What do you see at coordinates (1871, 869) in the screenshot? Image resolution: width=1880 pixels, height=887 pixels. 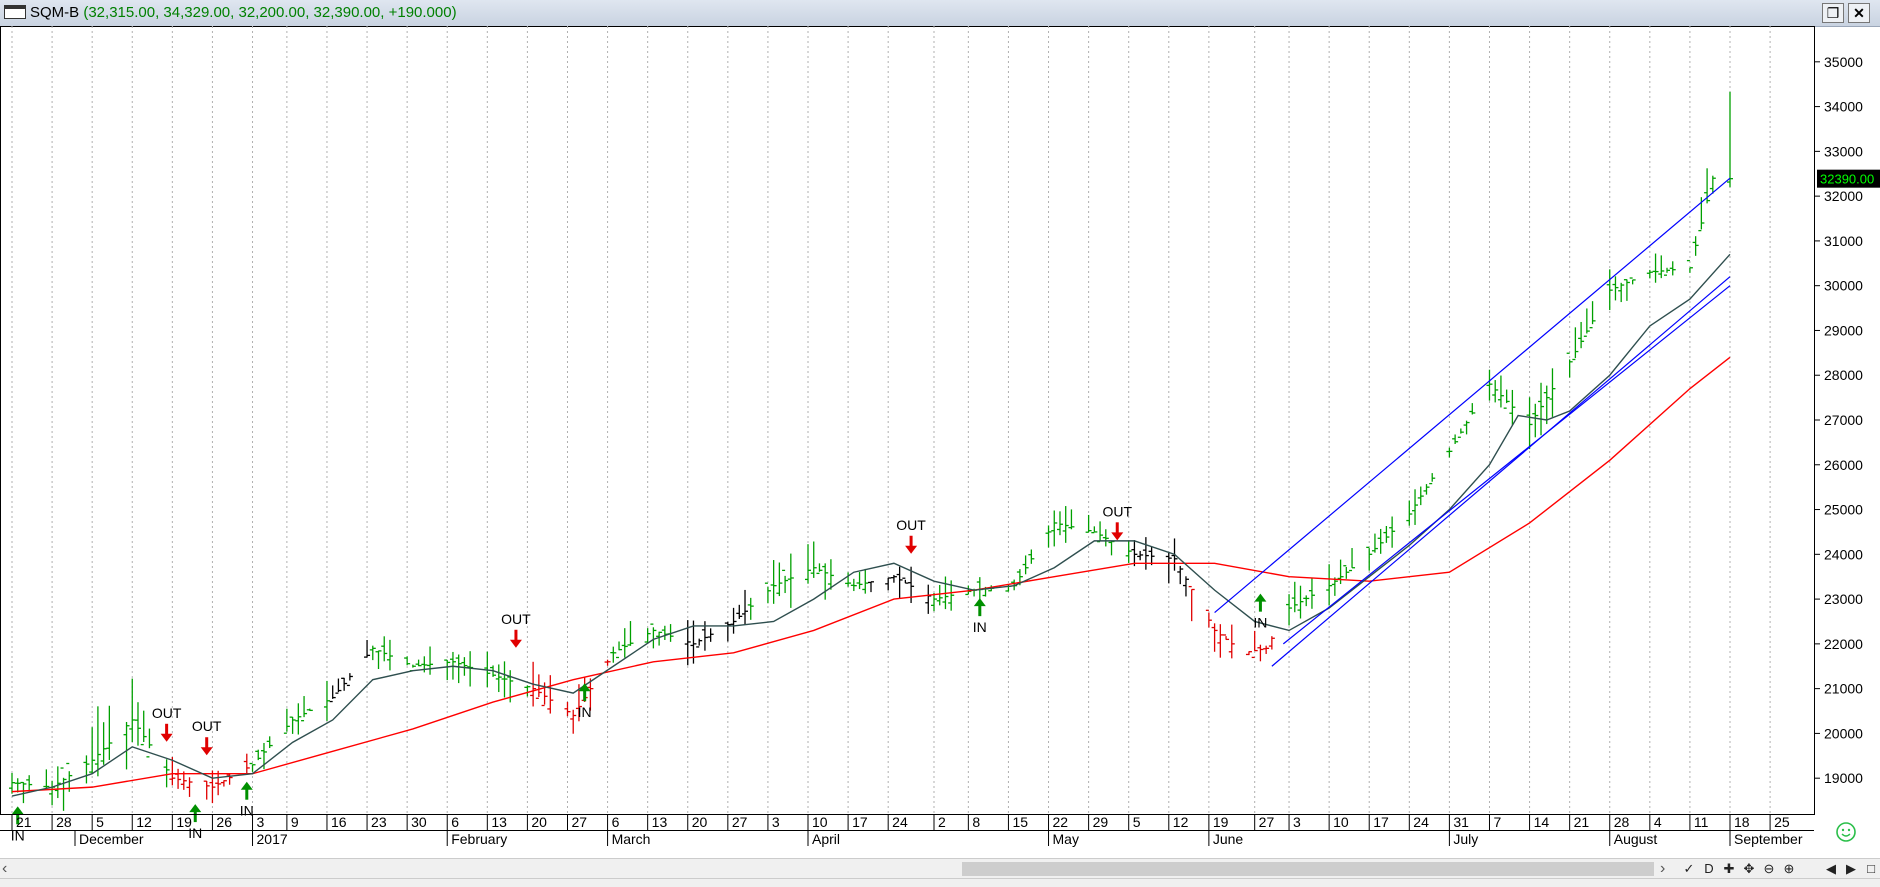 I see `end-icon: □` at bounding box center [1871, 869].